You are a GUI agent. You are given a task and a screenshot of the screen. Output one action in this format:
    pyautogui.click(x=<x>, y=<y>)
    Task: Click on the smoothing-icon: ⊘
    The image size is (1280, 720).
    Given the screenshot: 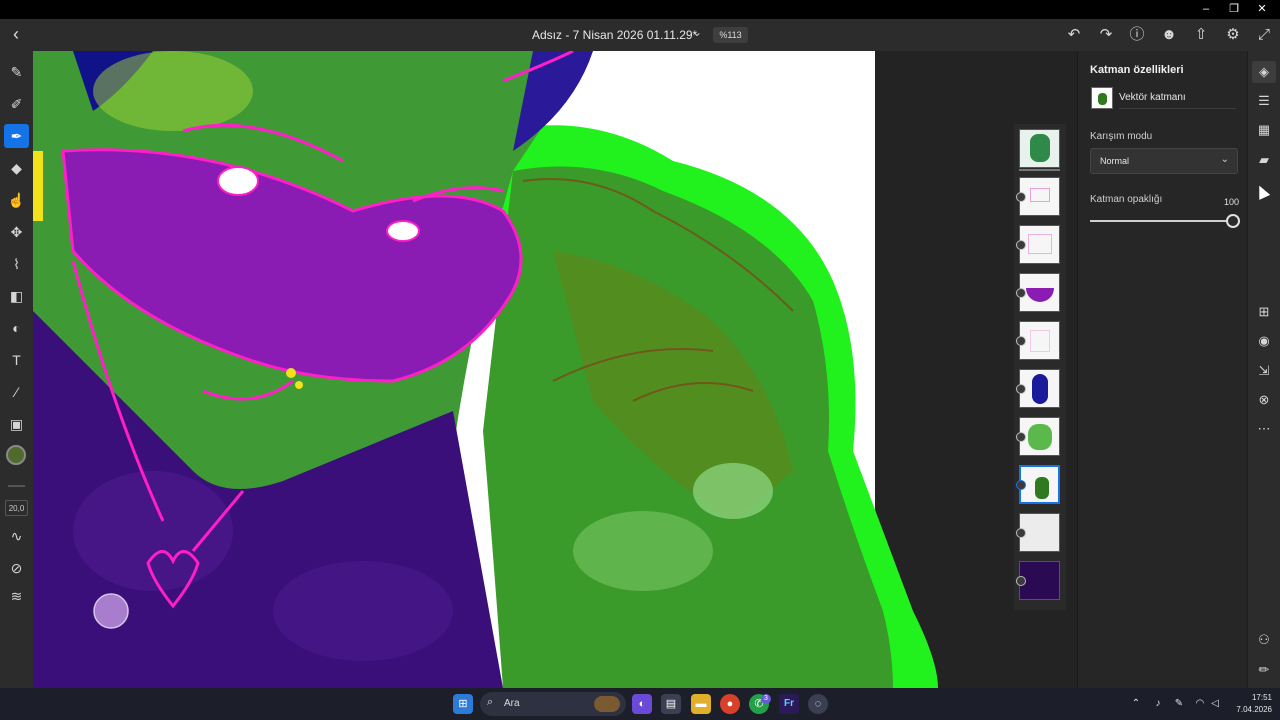 What is the action you would take?
    pyautogui.click(x=16, y=568)
    